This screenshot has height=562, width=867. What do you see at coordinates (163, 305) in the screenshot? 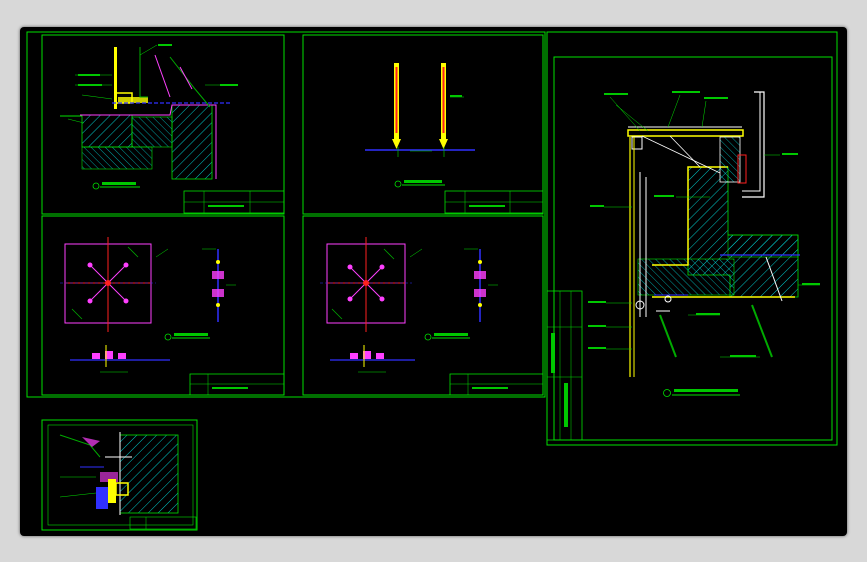
I see `sheet-3-spider-elevation` at bounding box center [163, 305].